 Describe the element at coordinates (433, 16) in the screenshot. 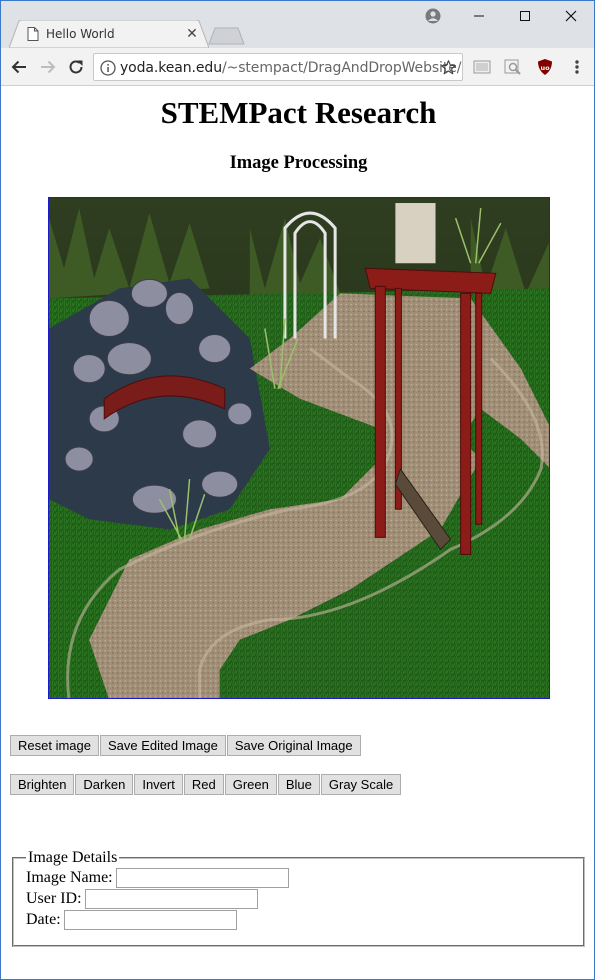

I see `profile-icon` at that location.